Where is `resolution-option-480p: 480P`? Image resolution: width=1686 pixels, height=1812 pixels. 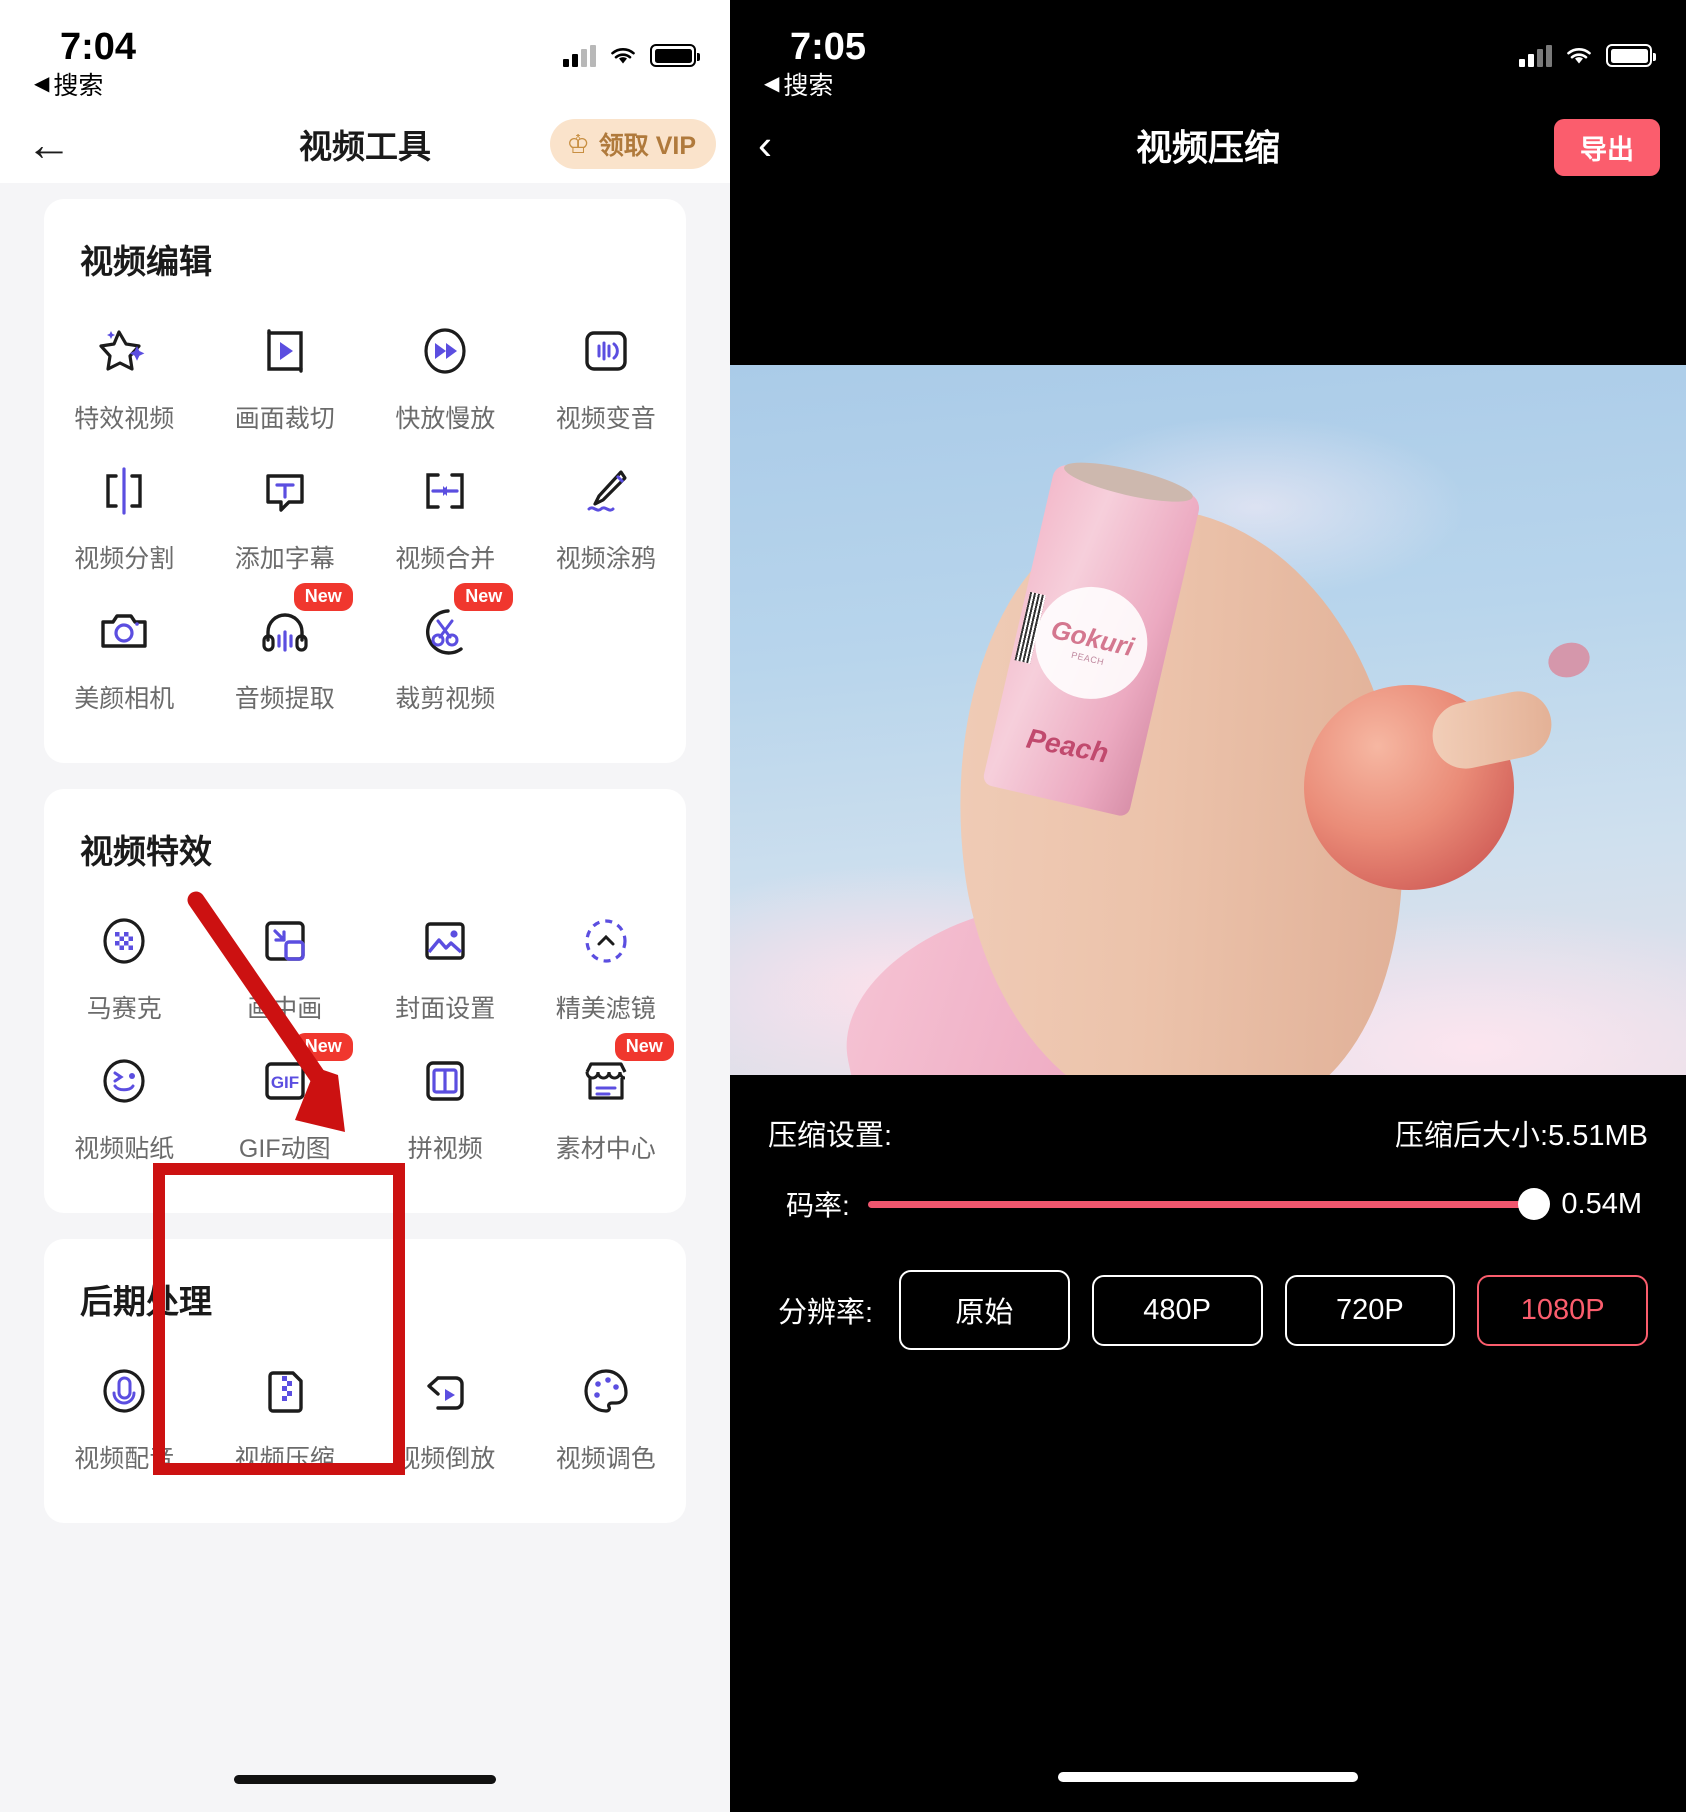 resolution-option-480p: 480P is located at coordinates (1177, 1310).